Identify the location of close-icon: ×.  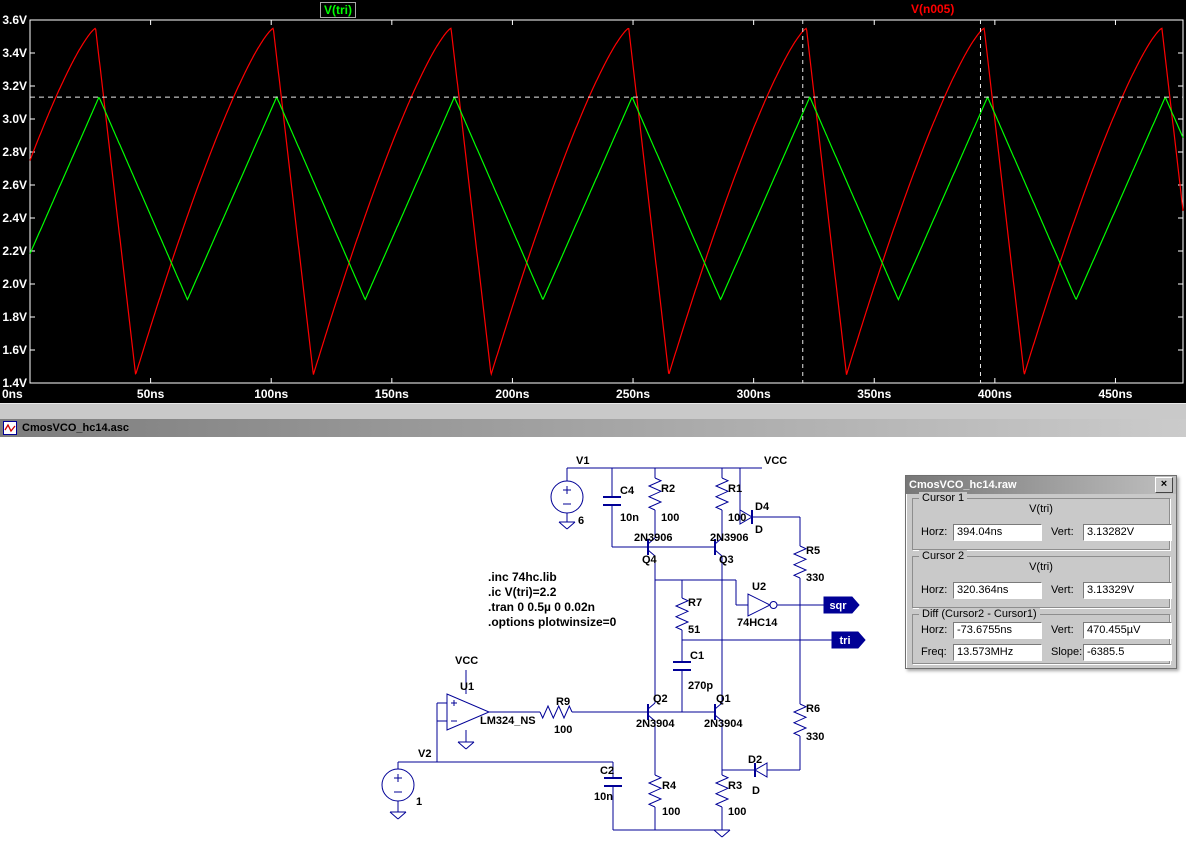
(1164, 485).